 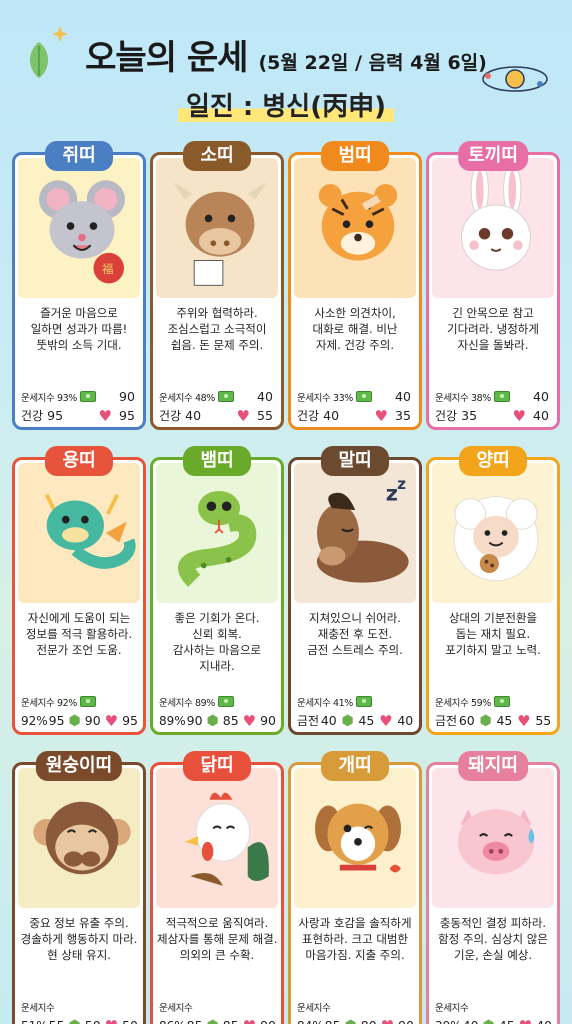 I want to click on fortune-line: 경솔하게 행동하지 마라., so click(x=79, y=939).